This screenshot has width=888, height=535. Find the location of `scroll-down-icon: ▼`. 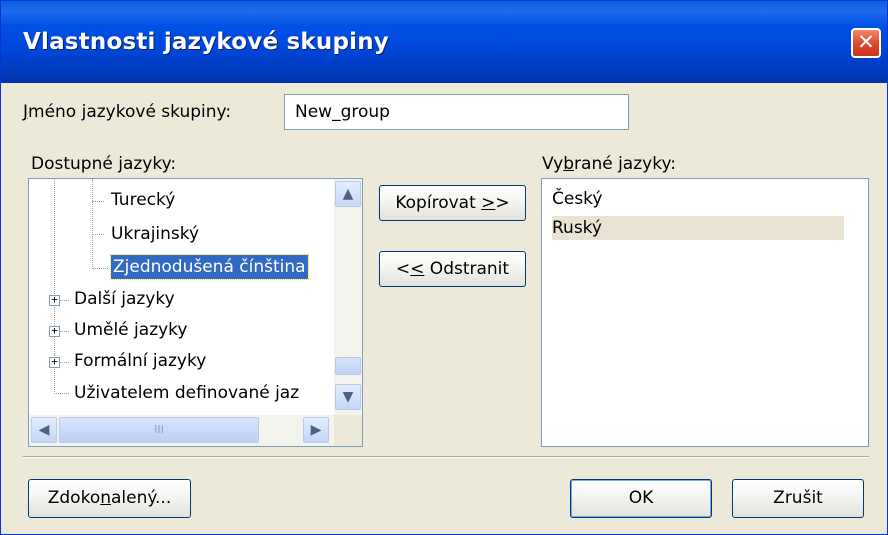

scroll-down-icon: ▼ is located at coordinates (348, 397).